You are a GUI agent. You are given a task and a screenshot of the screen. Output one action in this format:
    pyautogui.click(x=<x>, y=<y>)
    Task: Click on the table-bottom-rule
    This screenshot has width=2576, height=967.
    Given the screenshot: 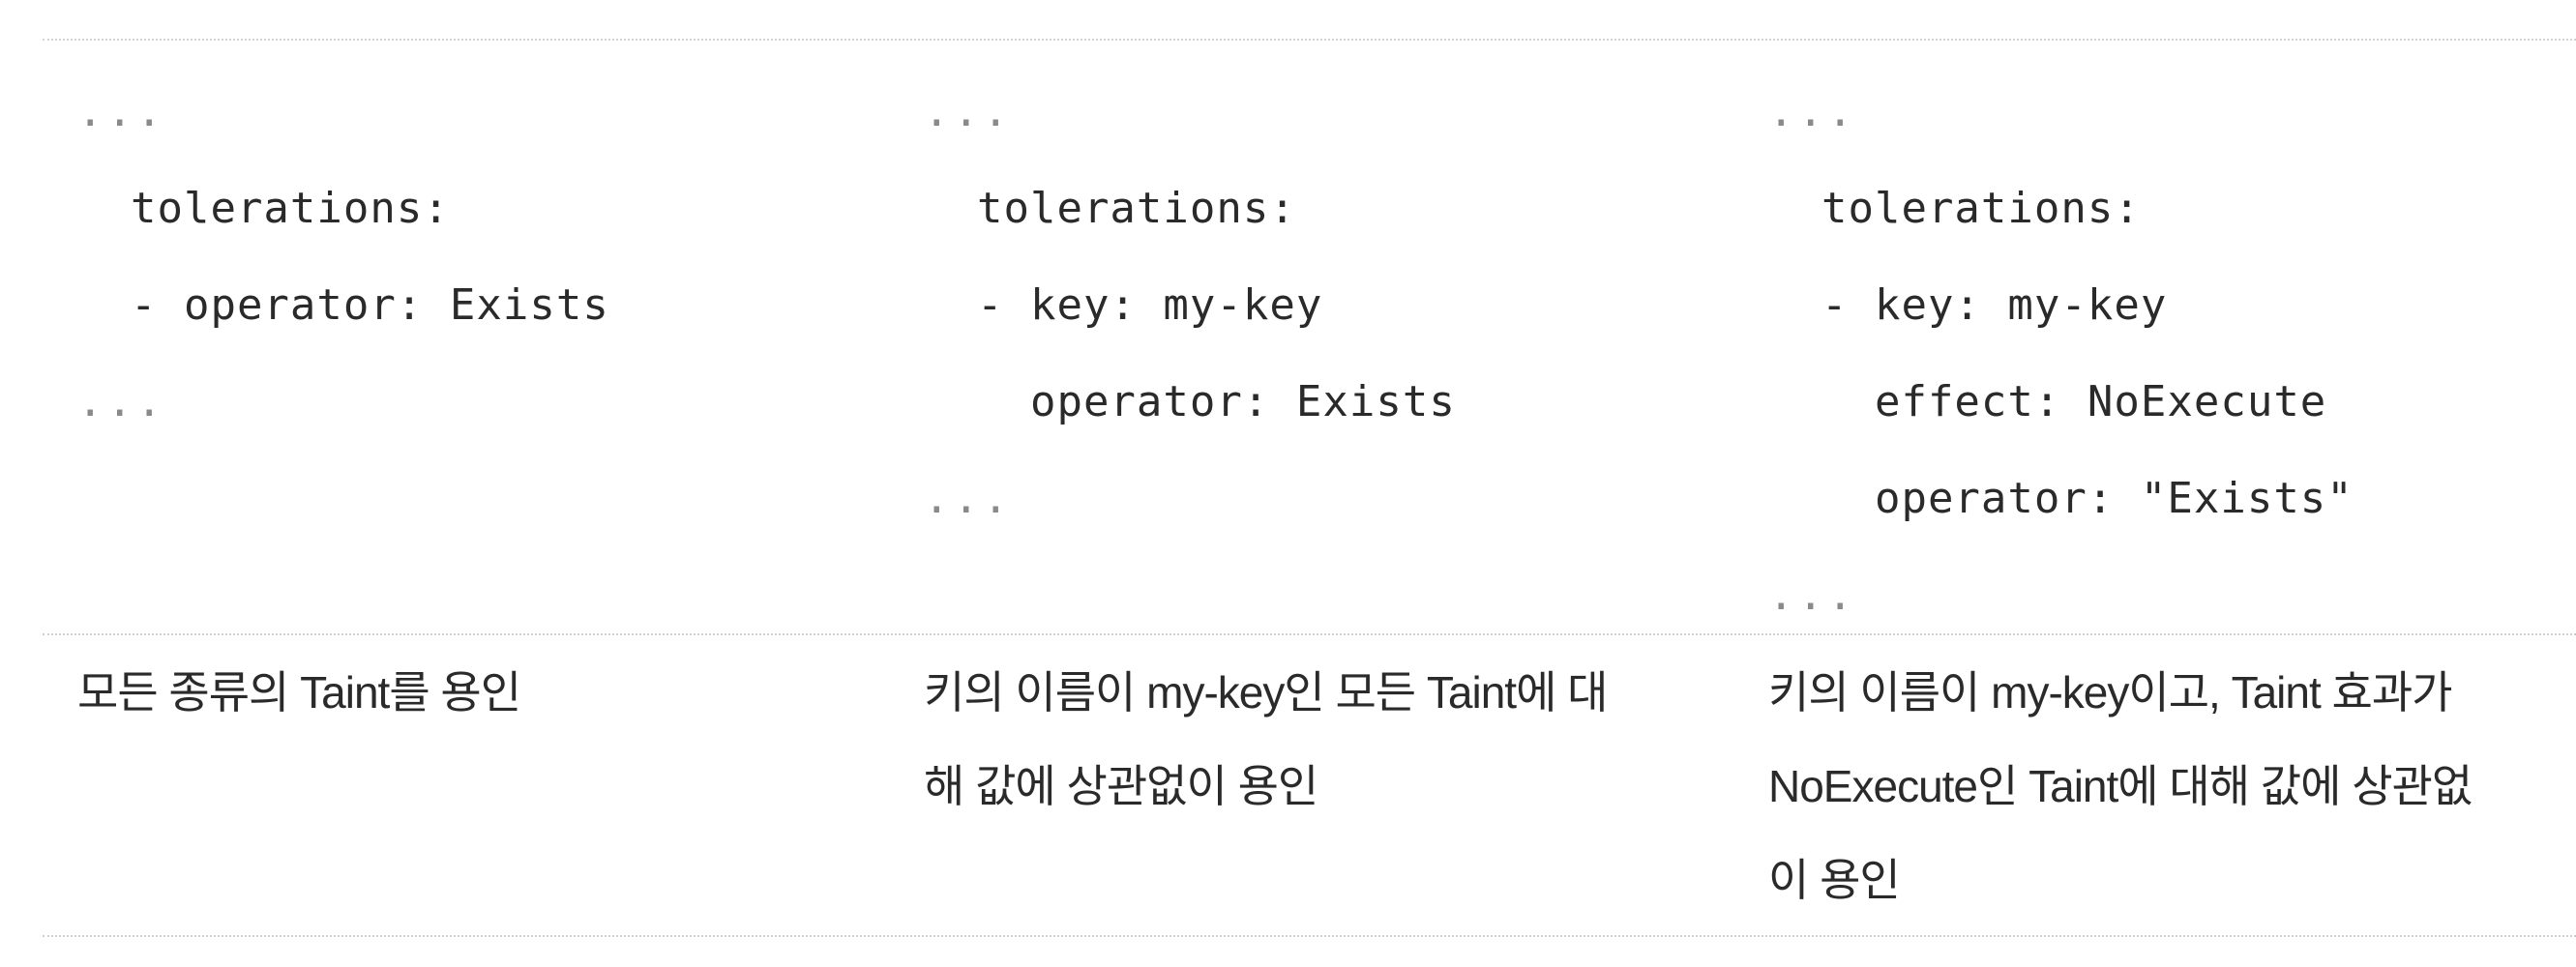 What is the action you would take?
    pyautogui.click(x=1309, y=936)
    